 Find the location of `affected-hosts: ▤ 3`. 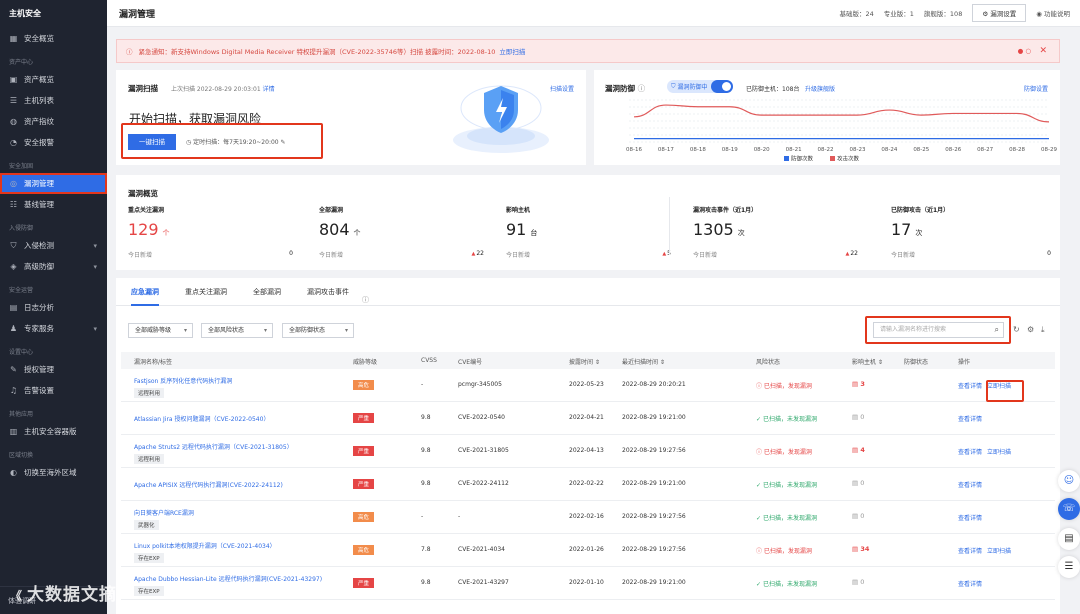

affected-hosts: ▤ 3 is located at coordinates (858, 384).